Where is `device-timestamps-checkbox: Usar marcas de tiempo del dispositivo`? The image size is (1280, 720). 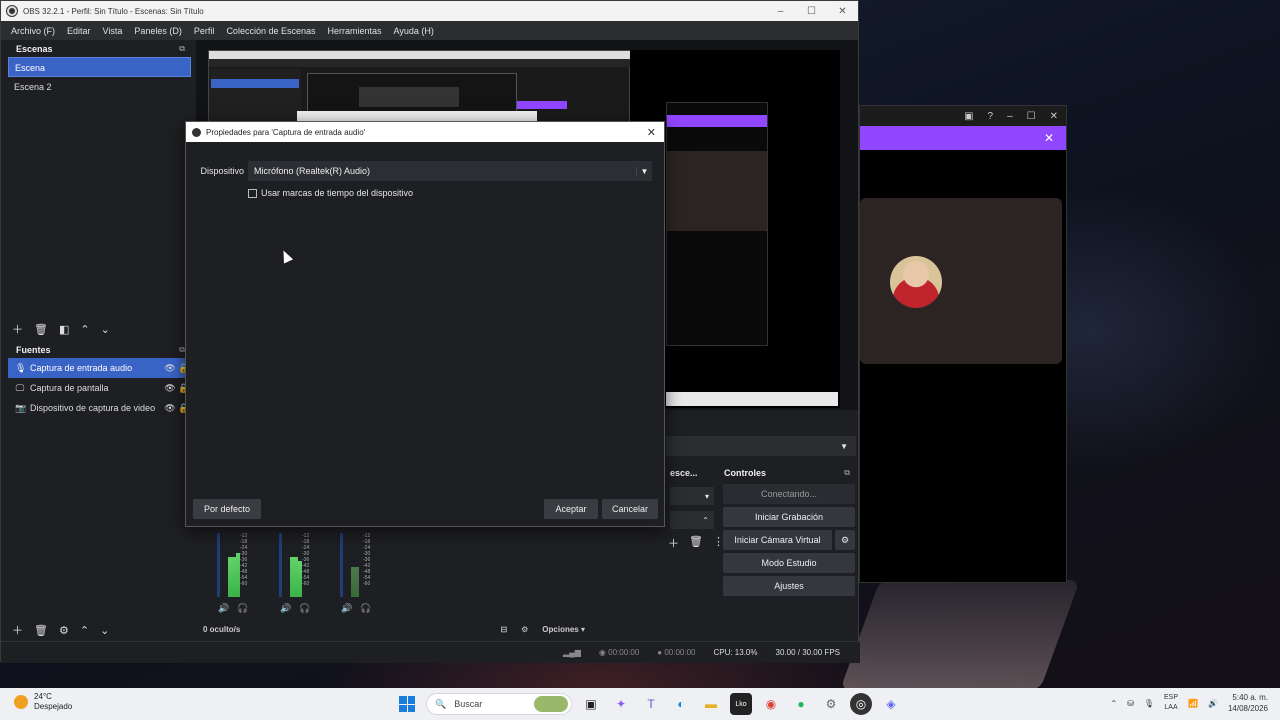 device-timestamps-checkbox: Usar marcas de tiempo del dispositivo is located at coordinates (330, 193).